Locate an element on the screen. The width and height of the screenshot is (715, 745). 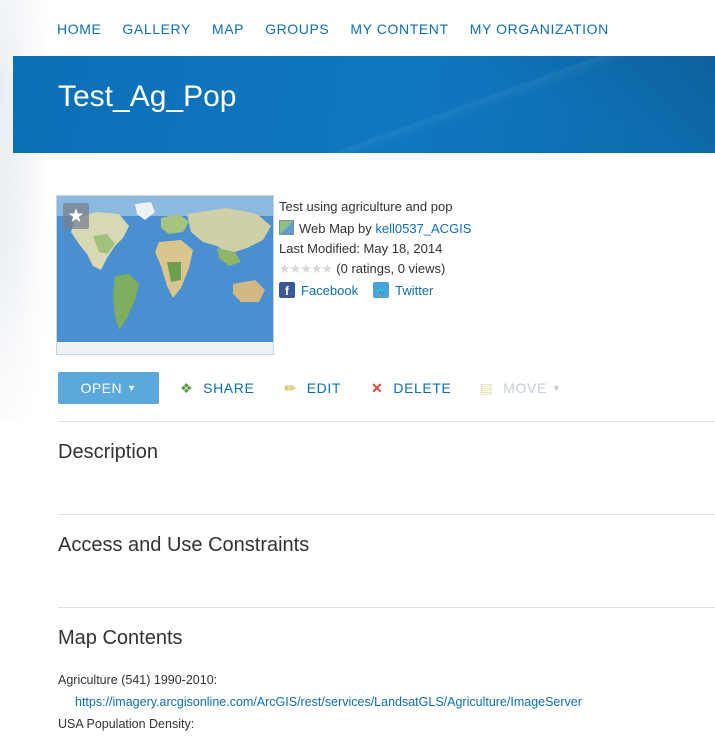
ratings-count: (0 ratings, 0 views) is located at coordinates (391, 268).